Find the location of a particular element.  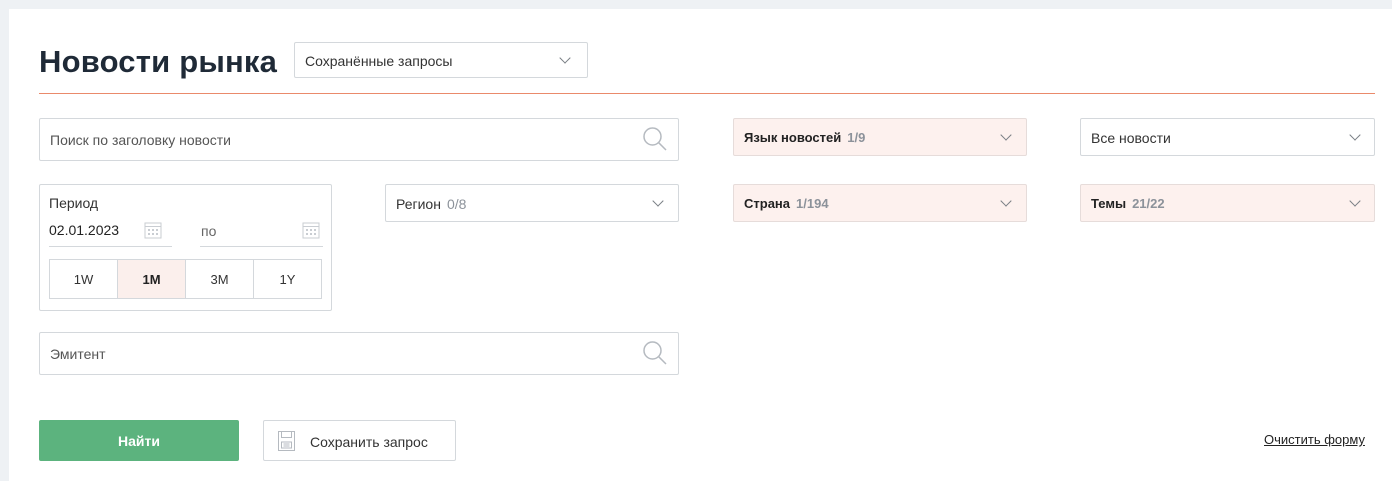

news-type-dropdown: Все новости is located at coordinates (1227, 137).